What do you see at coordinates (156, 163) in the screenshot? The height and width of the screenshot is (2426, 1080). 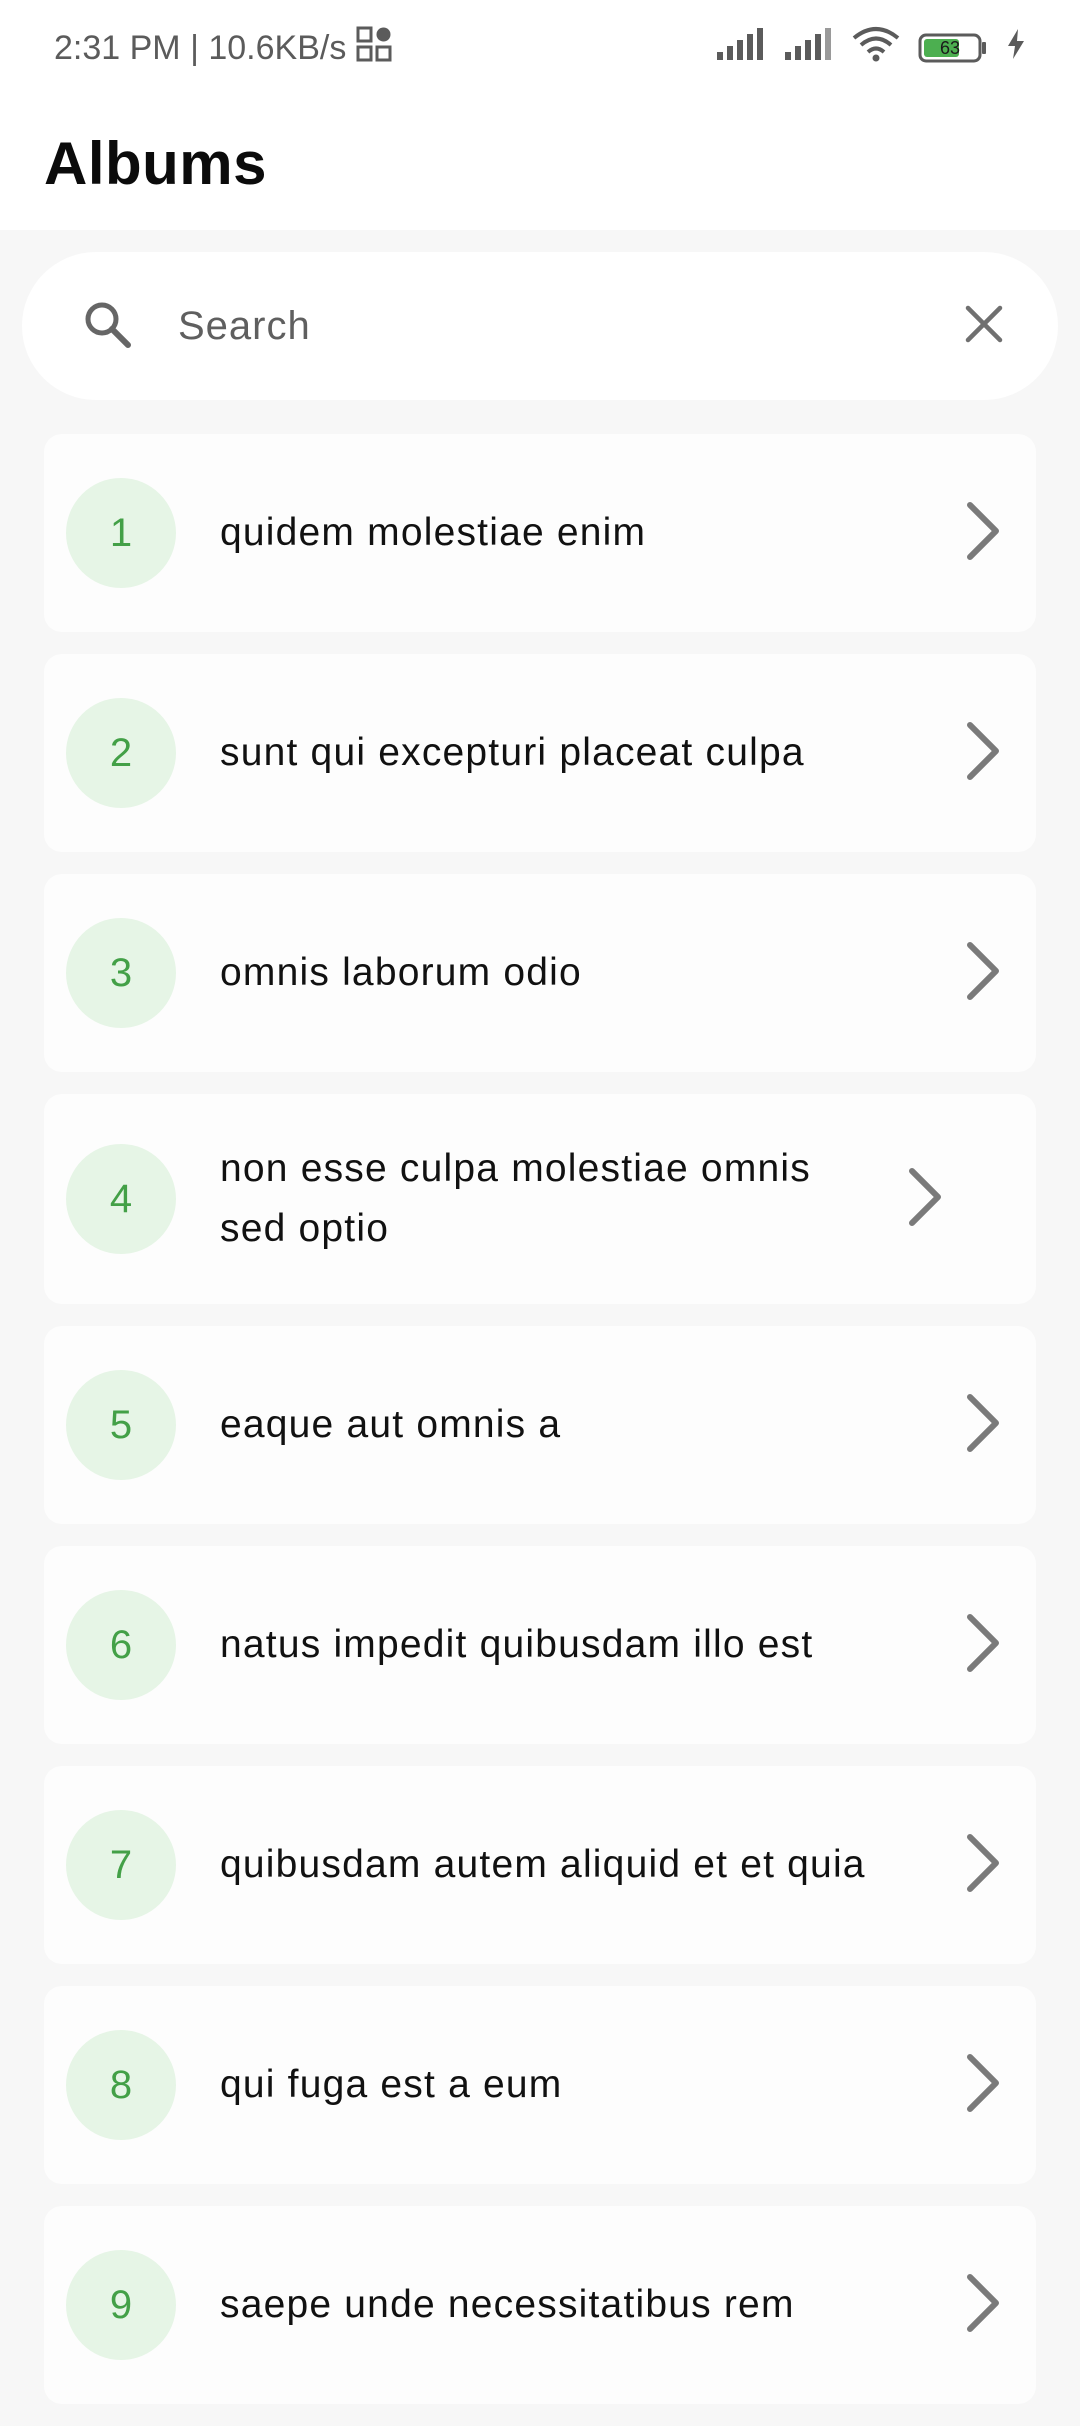 I see `page-title: Albums` at bounding box center [156, 163].